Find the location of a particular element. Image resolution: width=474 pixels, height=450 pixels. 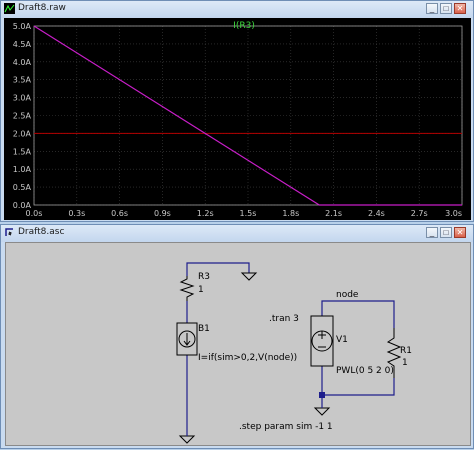

b1-expression: I=if(sim>0,2,V(node)) is located at coordinates (247, 358).